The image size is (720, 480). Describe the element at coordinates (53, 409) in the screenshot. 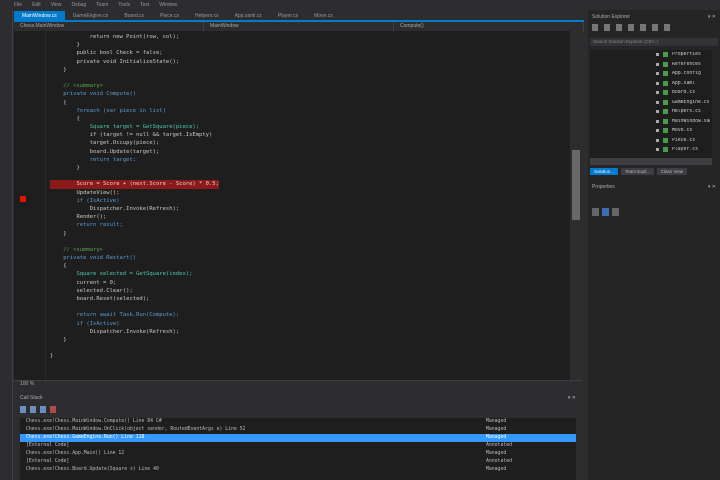

I see `delete-icon` at that location.